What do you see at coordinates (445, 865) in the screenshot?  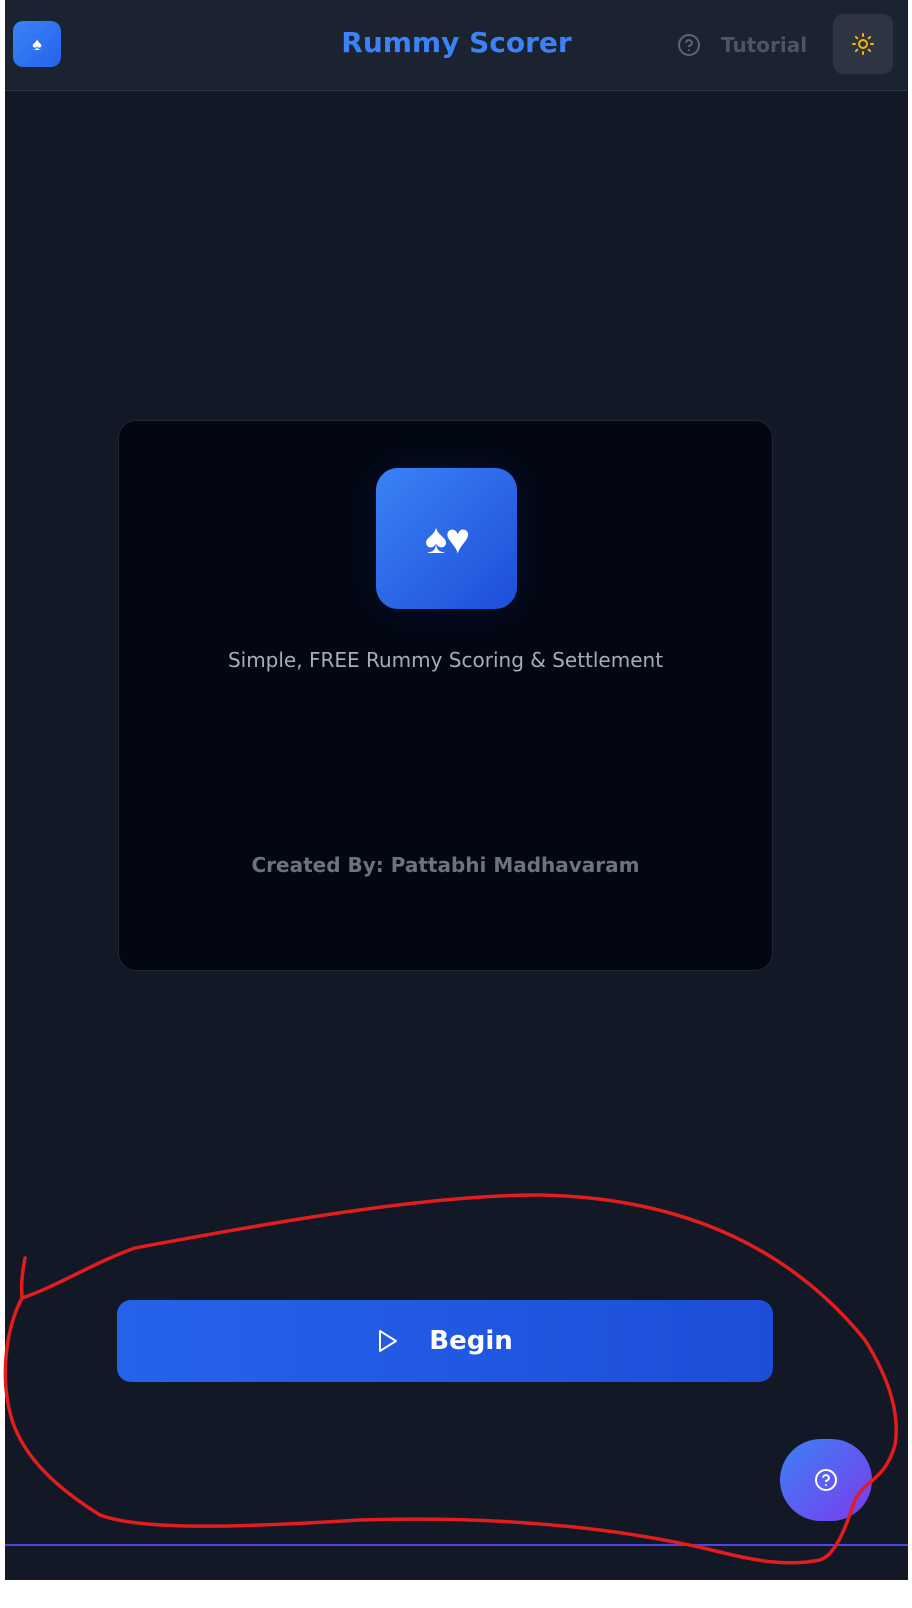 I see `credit-text: Created By: Pattabhi Madhavaram` at bounding box center [445, 865].